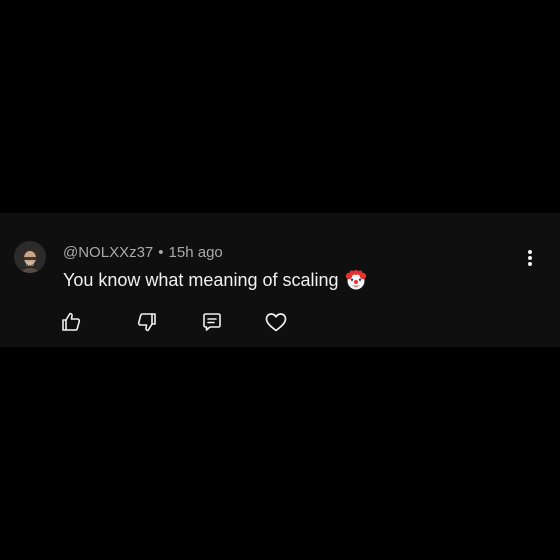 This screenshot has width=560, height=560. I want to click on thumbs-down-icon, so click(146, 322).